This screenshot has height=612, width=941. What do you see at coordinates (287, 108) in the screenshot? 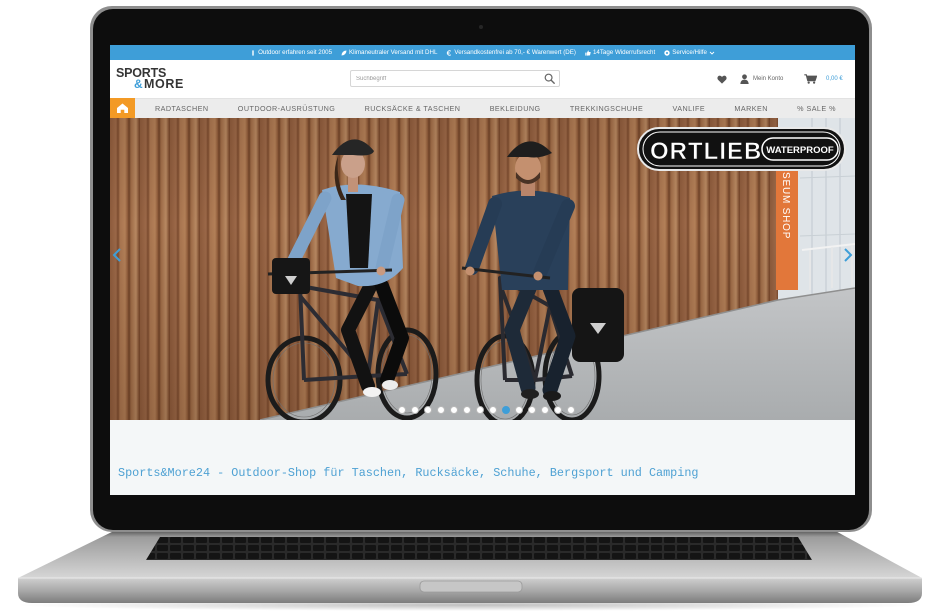
I see `nav-item-outdoor-ausruestung: OUTDOOR-AUSRÜSTUNG` at bounding box center [287, 108].